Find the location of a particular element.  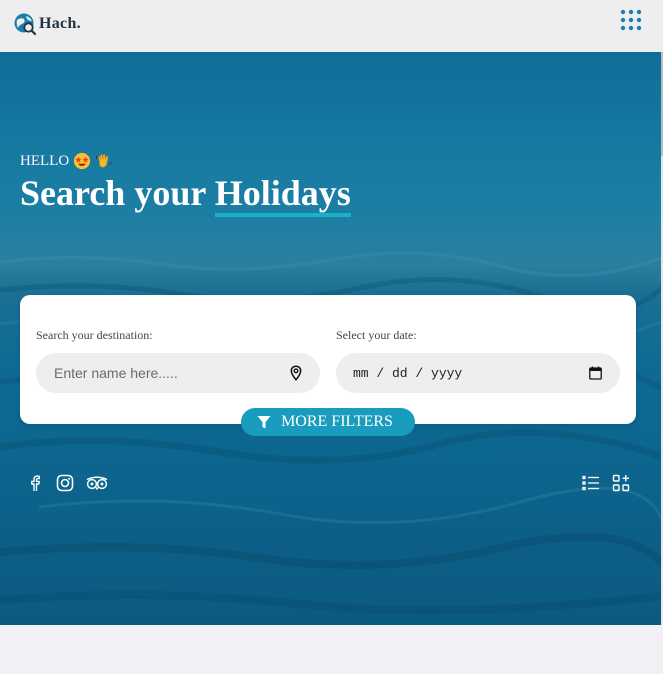

tripadvisor-icon is located at coordinates (97, 483).